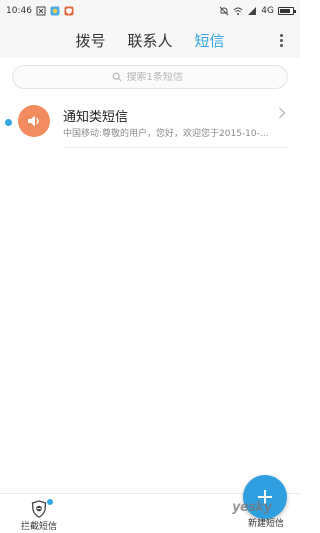  I want to click on row-divider, so click(175, 147).